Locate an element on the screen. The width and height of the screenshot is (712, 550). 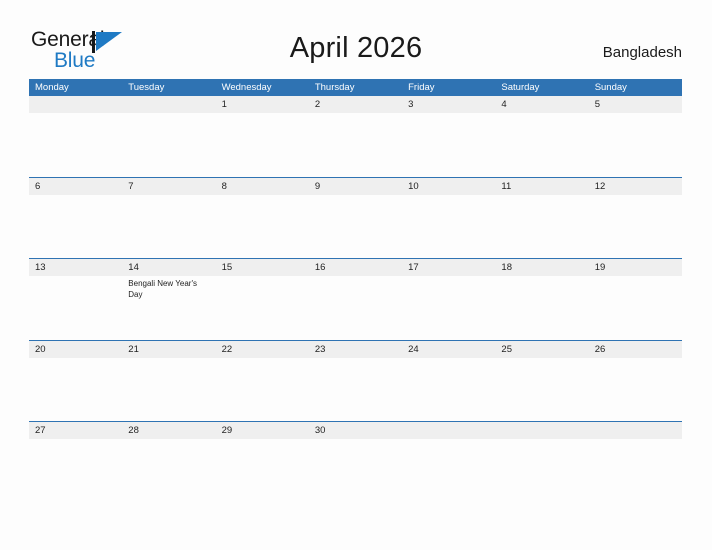
day-cell: 9 is located at coordinates (355, 218).